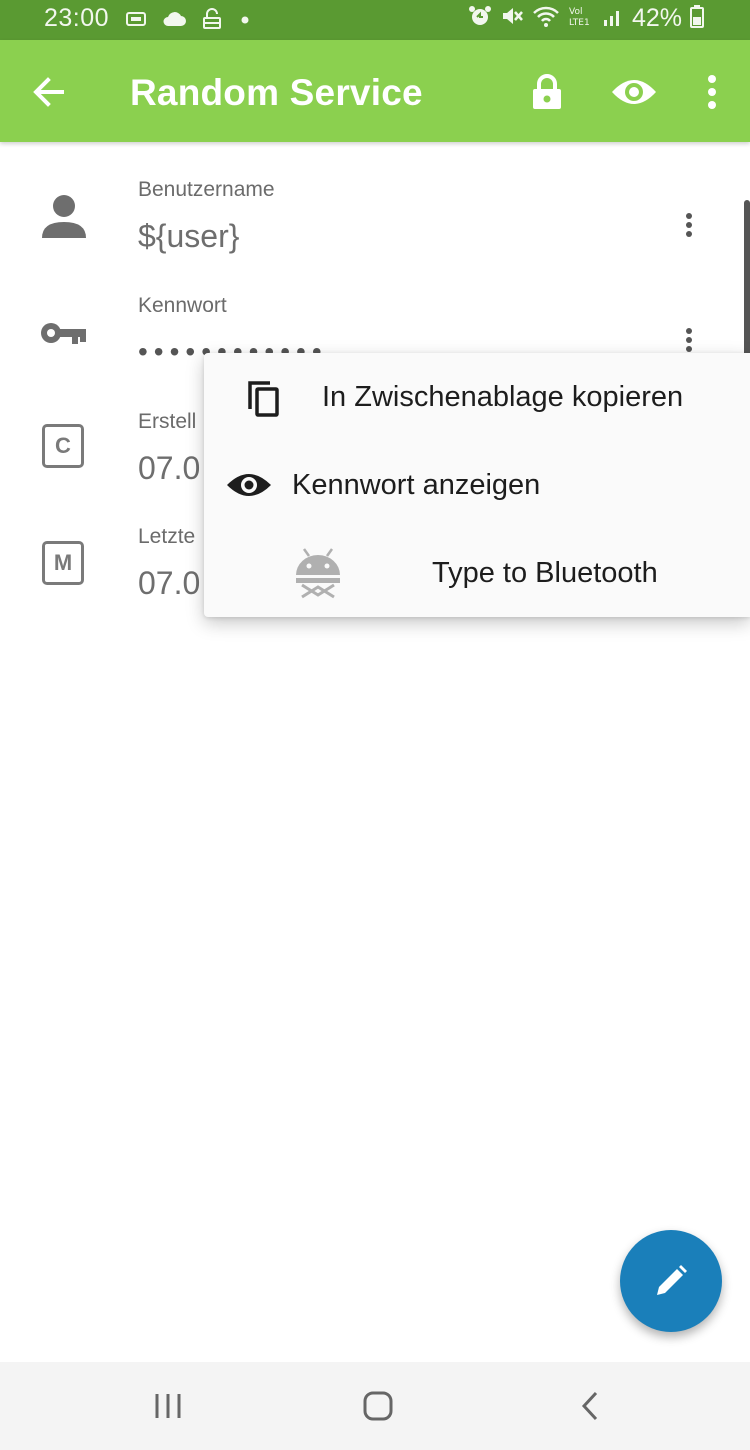  I want to click on menu-item-show-password-label: Kennwort anzeigen, so click(416, 485).